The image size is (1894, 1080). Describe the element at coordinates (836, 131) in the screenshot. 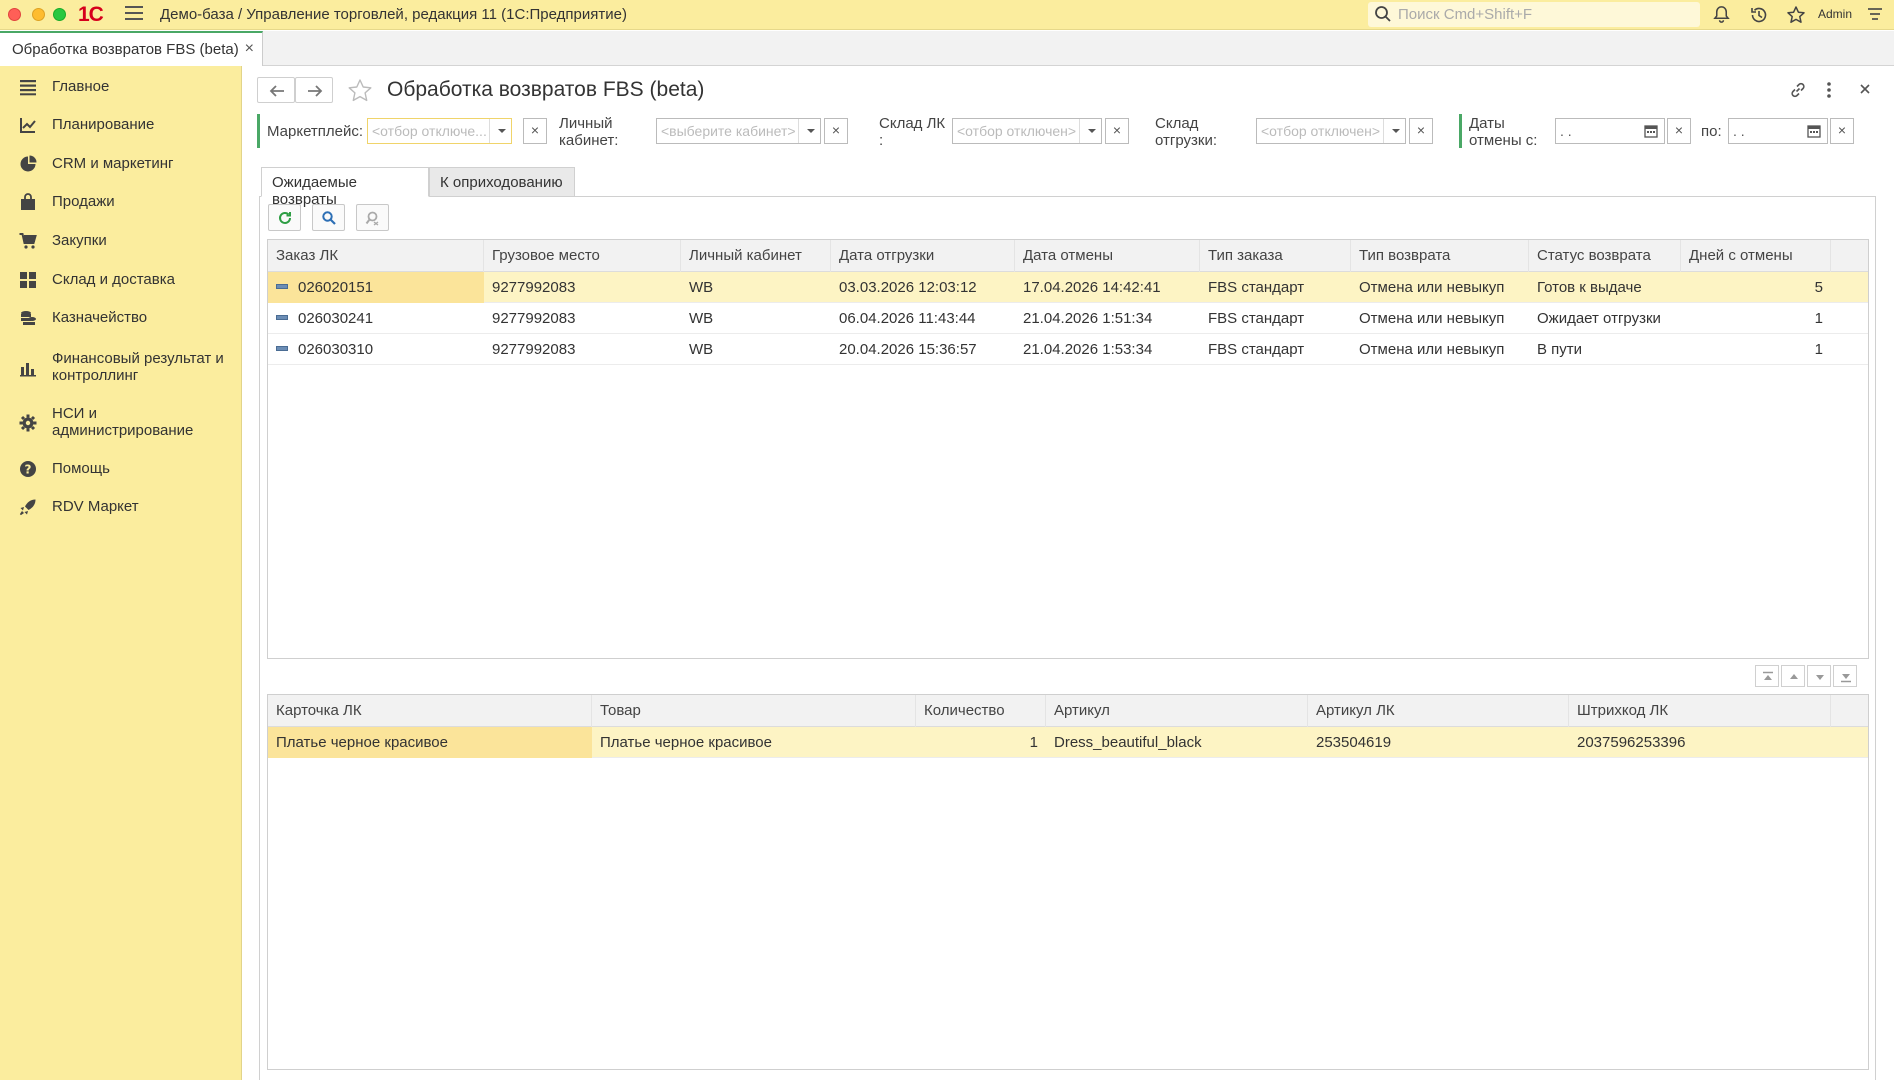

I see `clear-cabinet-button: ×` at that location.